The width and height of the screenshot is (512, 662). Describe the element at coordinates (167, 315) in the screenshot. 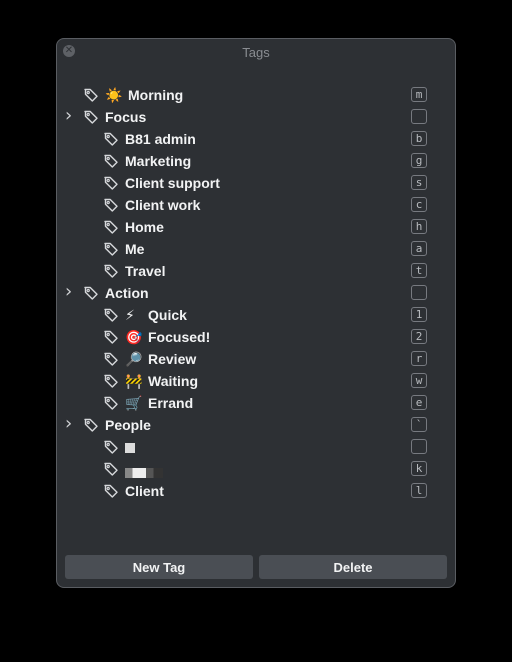

I see `tag-label-text: Quick` at that location.